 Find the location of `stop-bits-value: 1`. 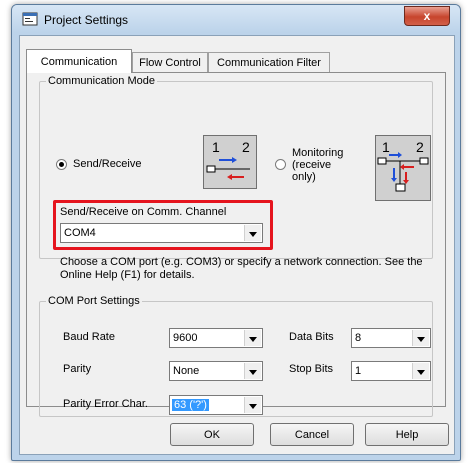

stop-bits-value: 1 is located at coordinates (358, 371).